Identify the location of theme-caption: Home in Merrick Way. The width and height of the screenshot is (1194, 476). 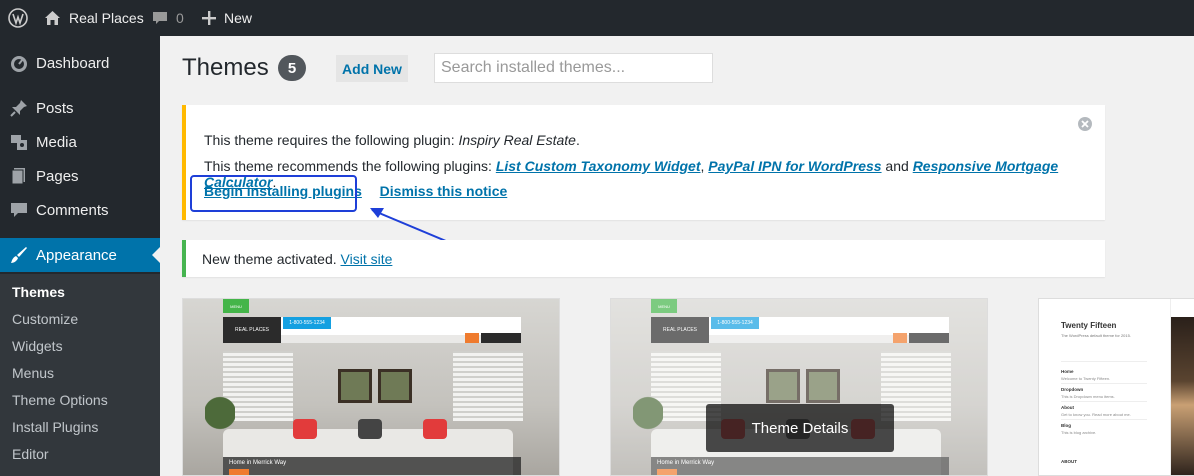
(258, 463).